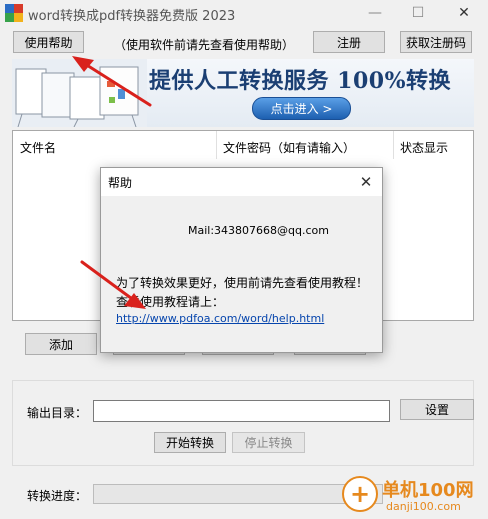 The image size is (488, 519). Describe the element at coordinates (241, 411) in the screenshot. I see `output-dir-input` at that location.